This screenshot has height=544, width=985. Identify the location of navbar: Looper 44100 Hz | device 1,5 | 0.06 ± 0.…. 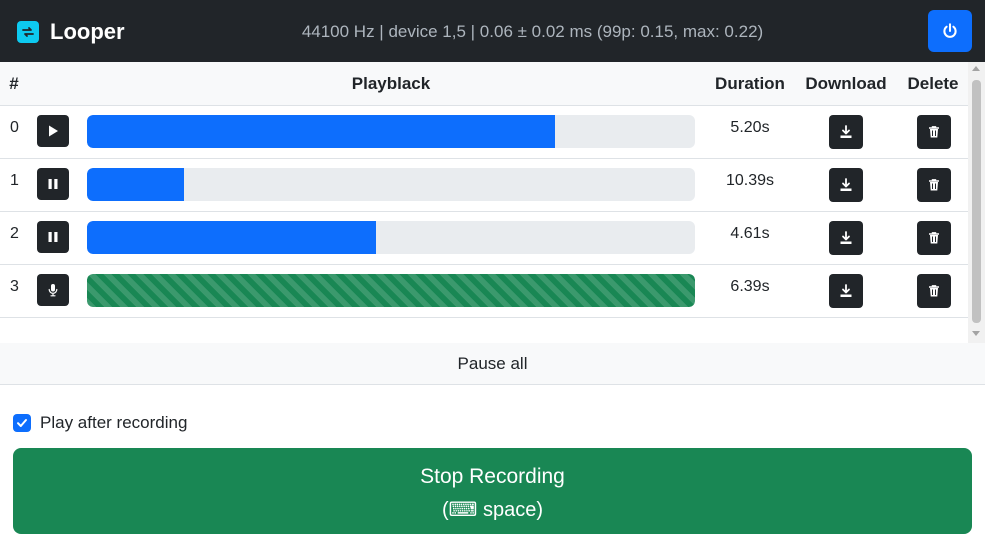
(492, 31).